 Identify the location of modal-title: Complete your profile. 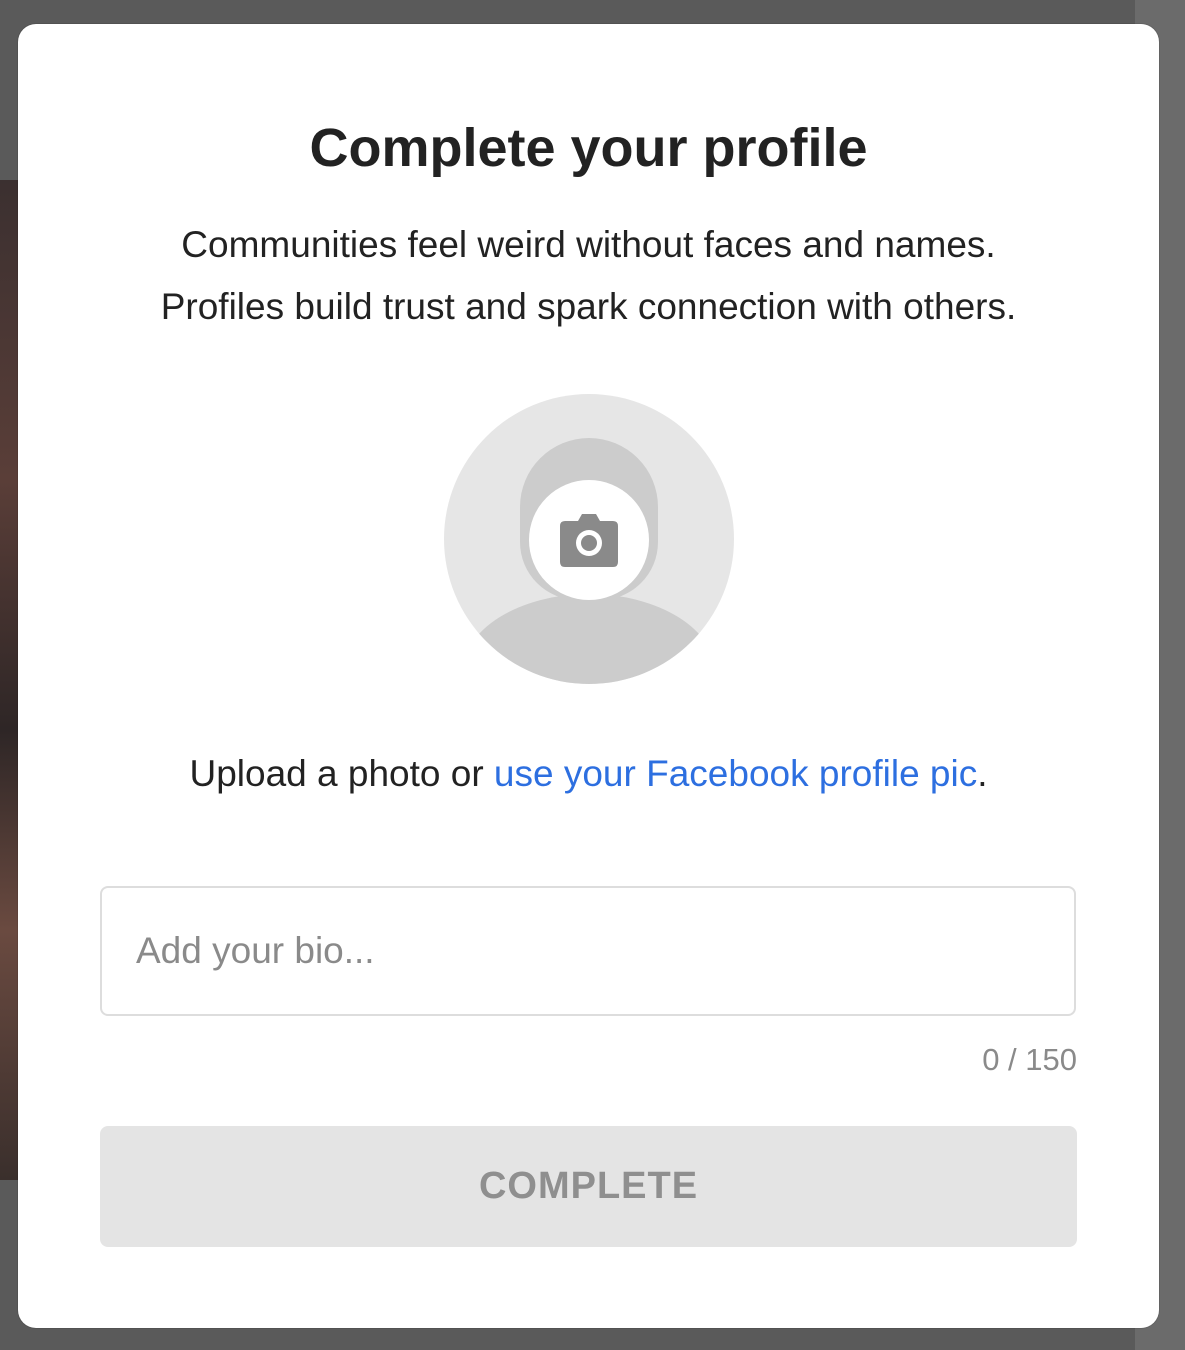
(588, 148).